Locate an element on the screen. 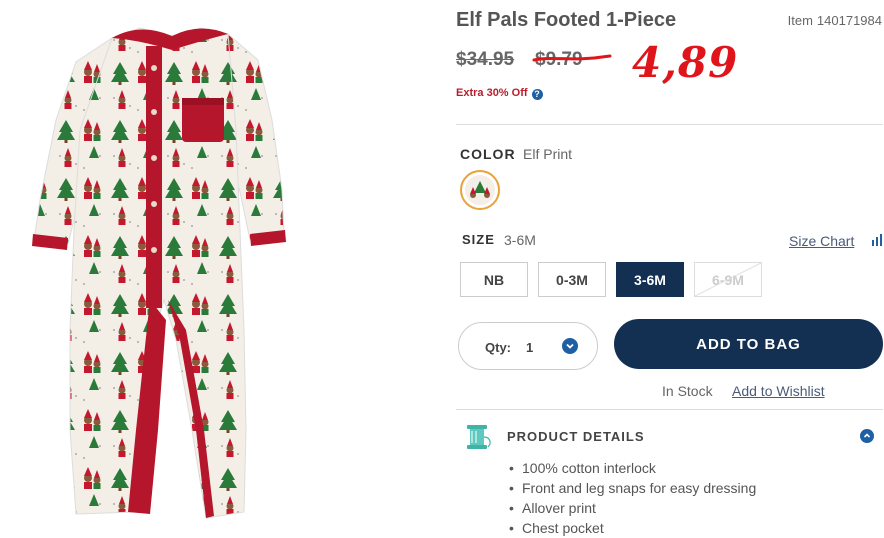  promo-text: Extra 30% Off? is located at coordinates (499, 93).